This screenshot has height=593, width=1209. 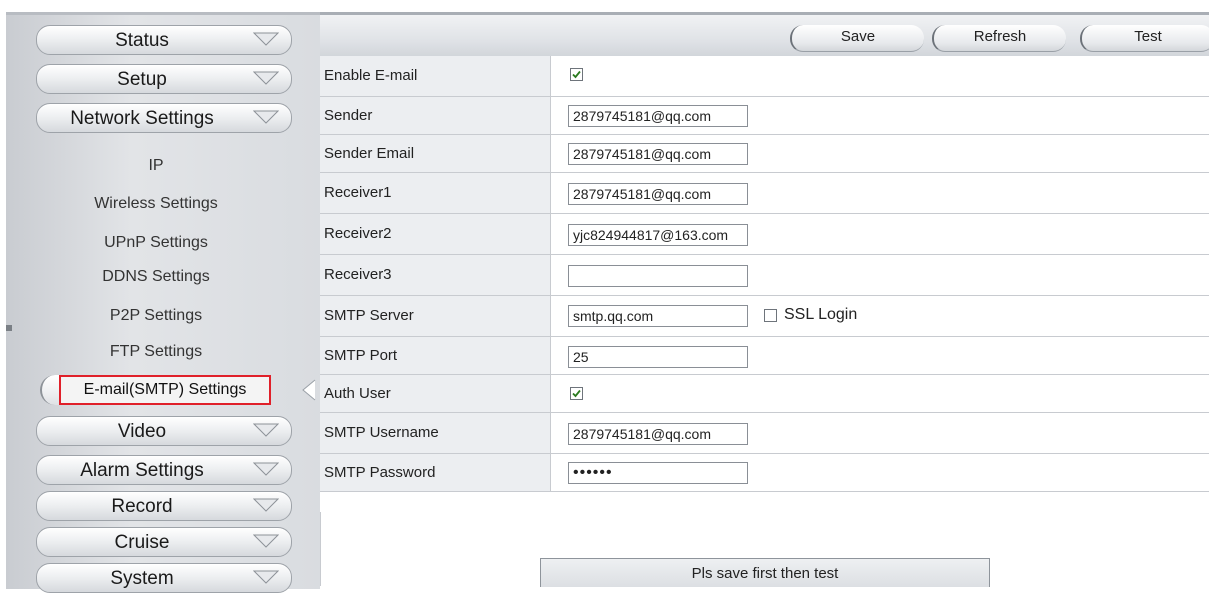 I want to click on toolbar: Save Refresh Test, so click(x=764, y=36).